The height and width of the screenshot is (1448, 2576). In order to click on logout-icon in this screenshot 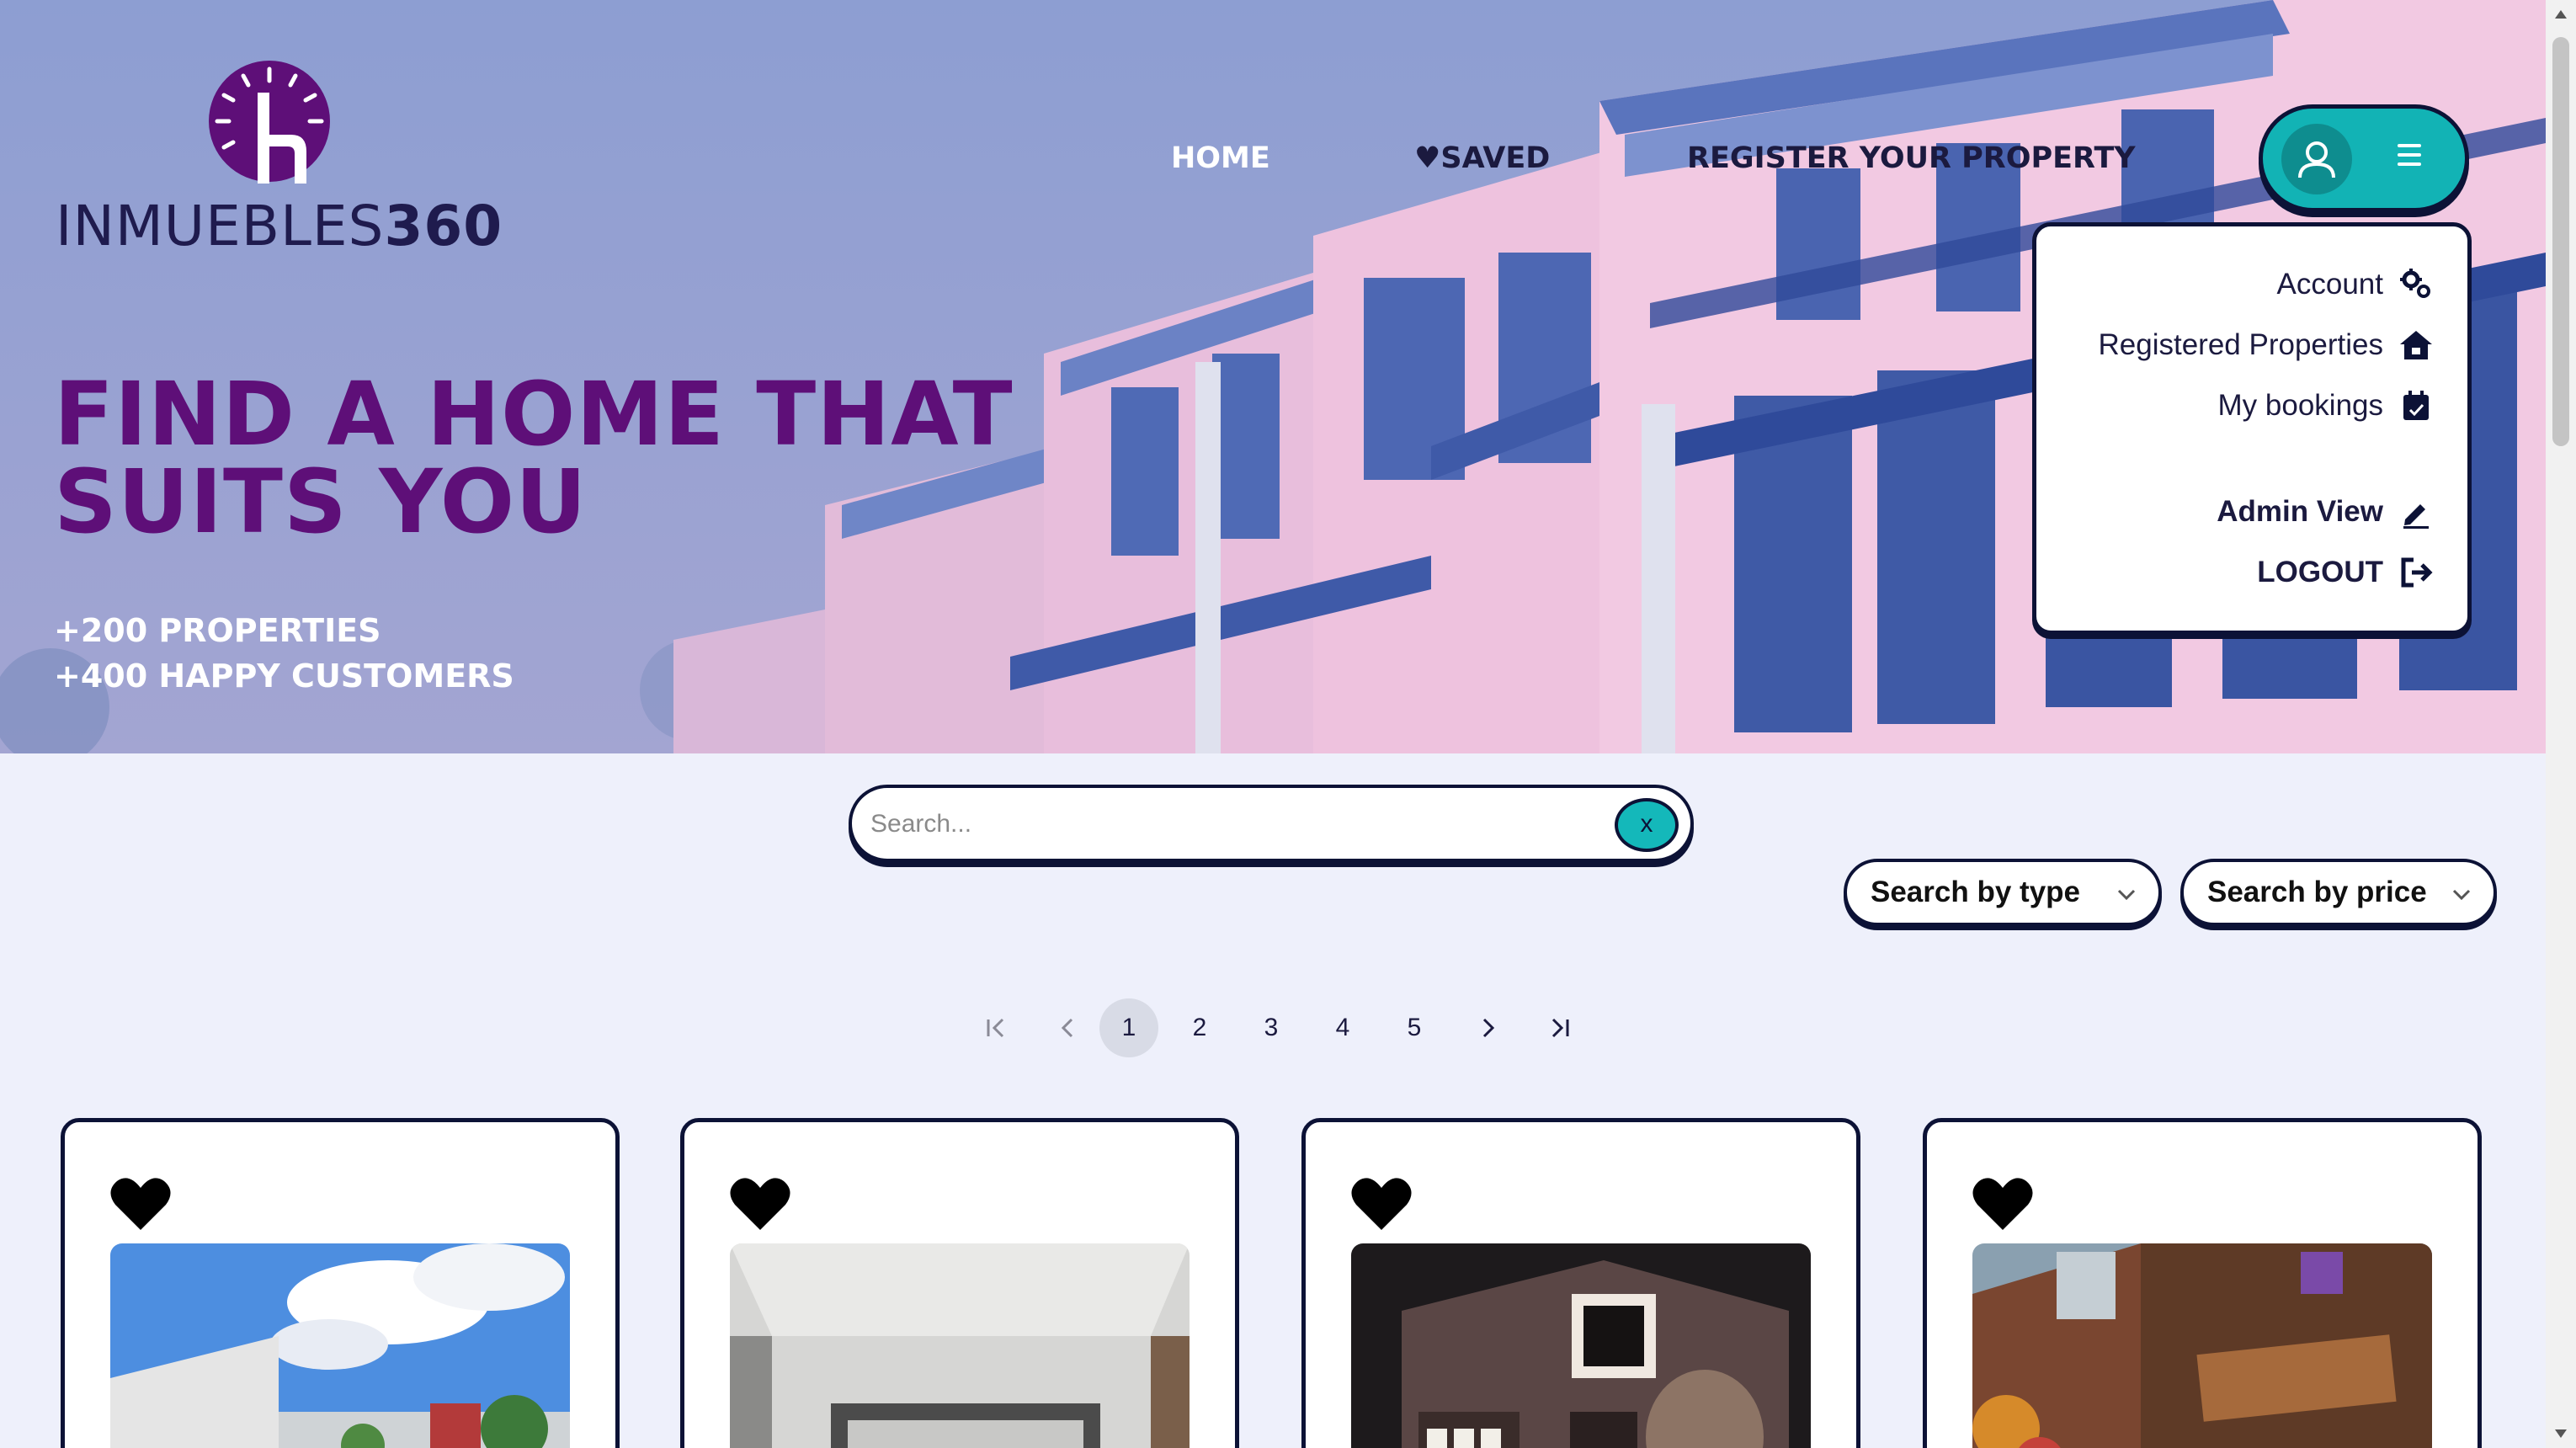, I will do `click(2417, 572)`.